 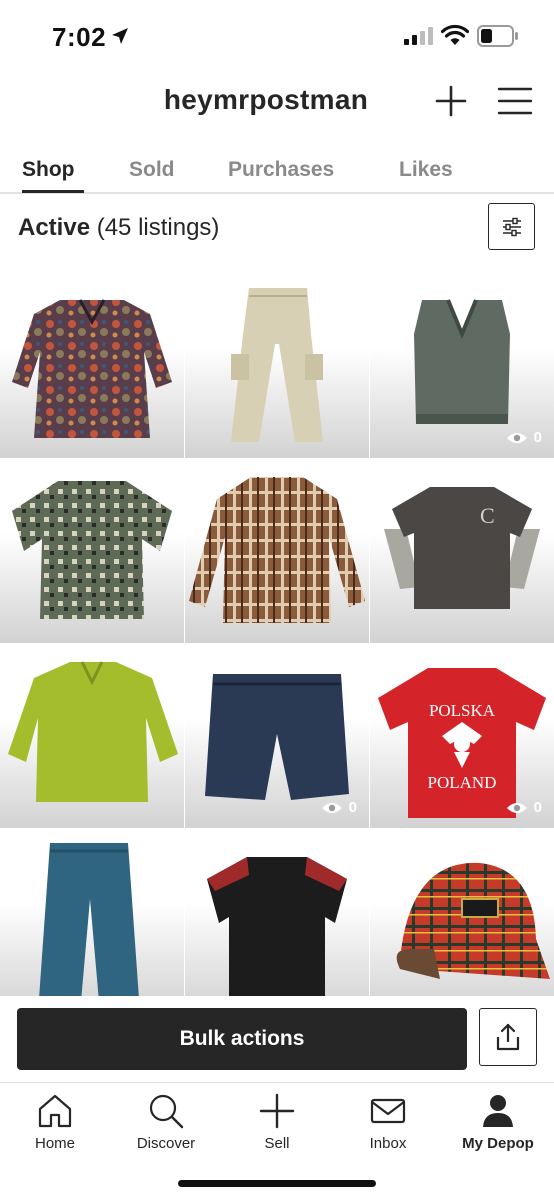 I want to click on bulk-actions-bar: Bulk actions, so click(x=277, y=1039).